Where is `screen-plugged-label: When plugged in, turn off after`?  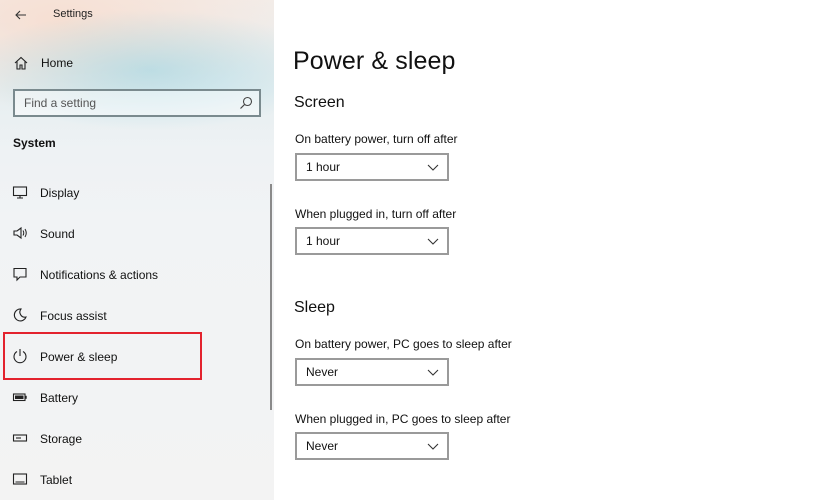 screen-plugged-label: When plugged in, turn off after is located at coordinates (376, 214).